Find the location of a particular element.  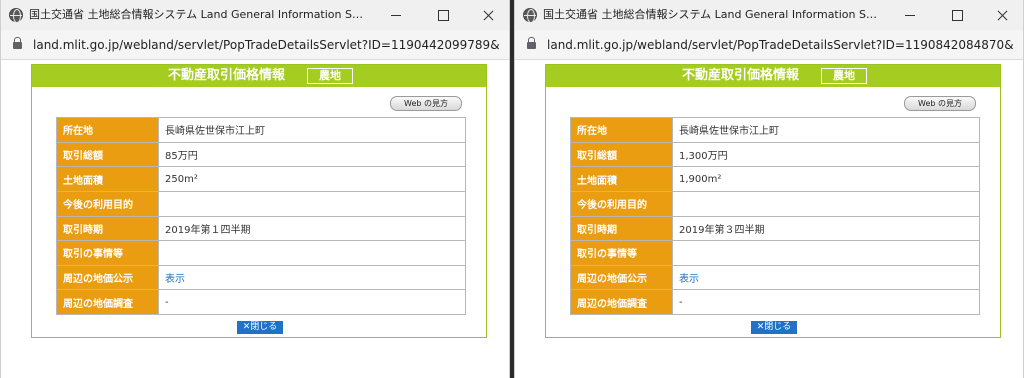

table-row: 取引総額 1,300万円 is located at coordinates (775, 154).